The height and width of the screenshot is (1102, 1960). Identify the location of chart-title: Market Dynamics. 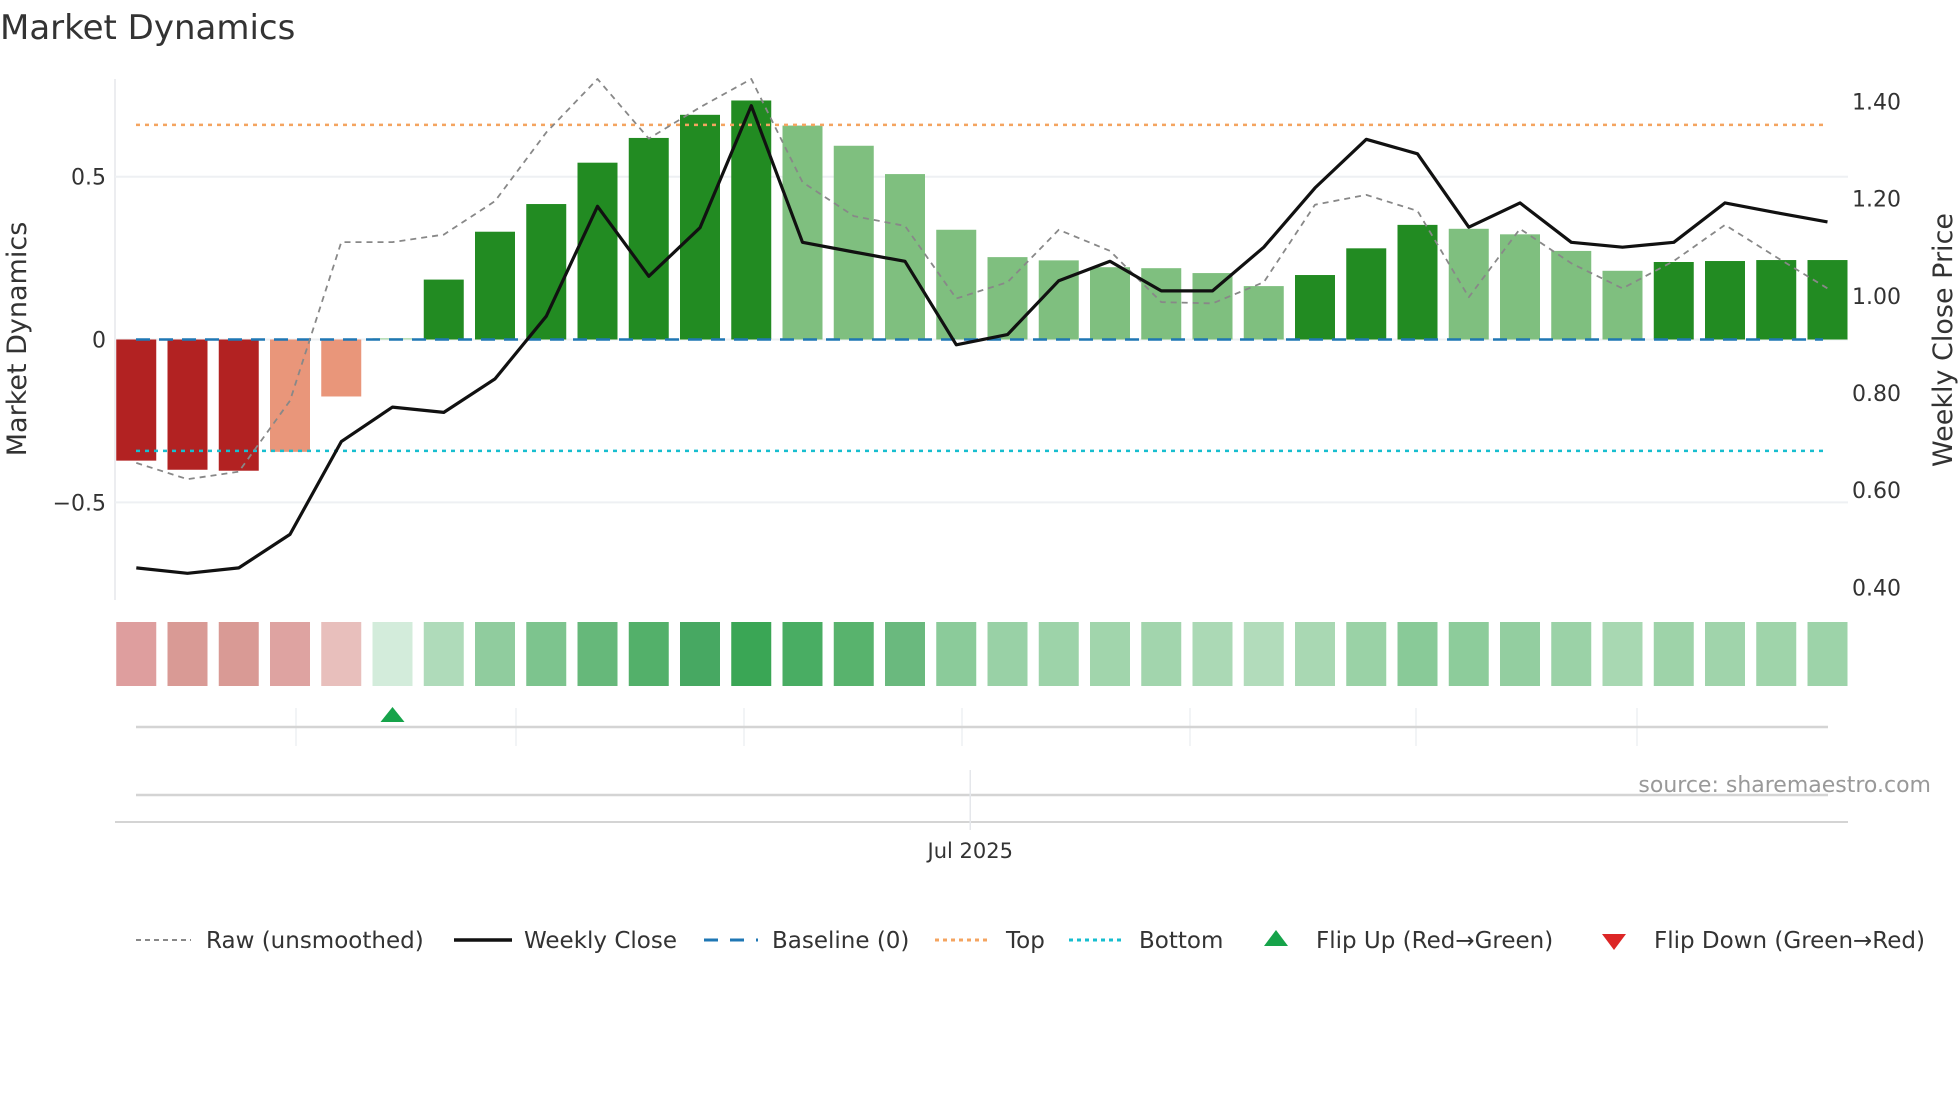
(147, 28).